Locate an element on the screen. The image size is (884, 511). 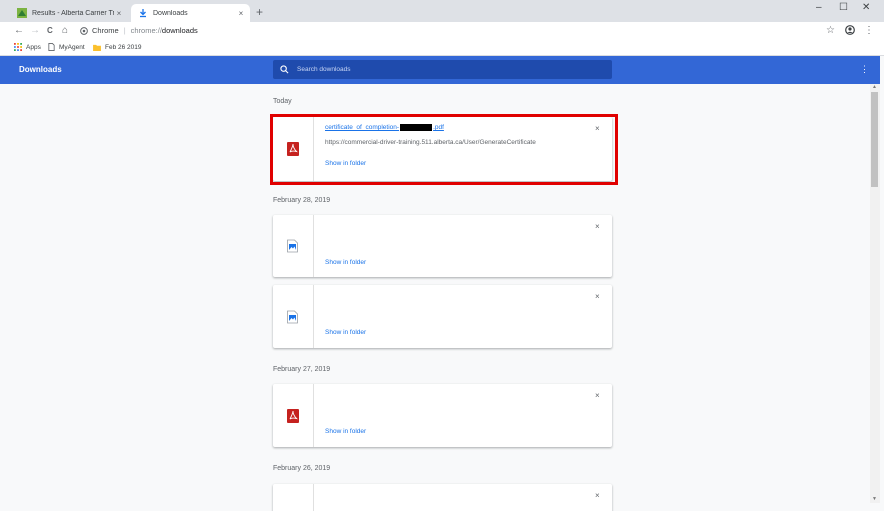
bookmark-apps: Apps is located at coordinates (27, 47).